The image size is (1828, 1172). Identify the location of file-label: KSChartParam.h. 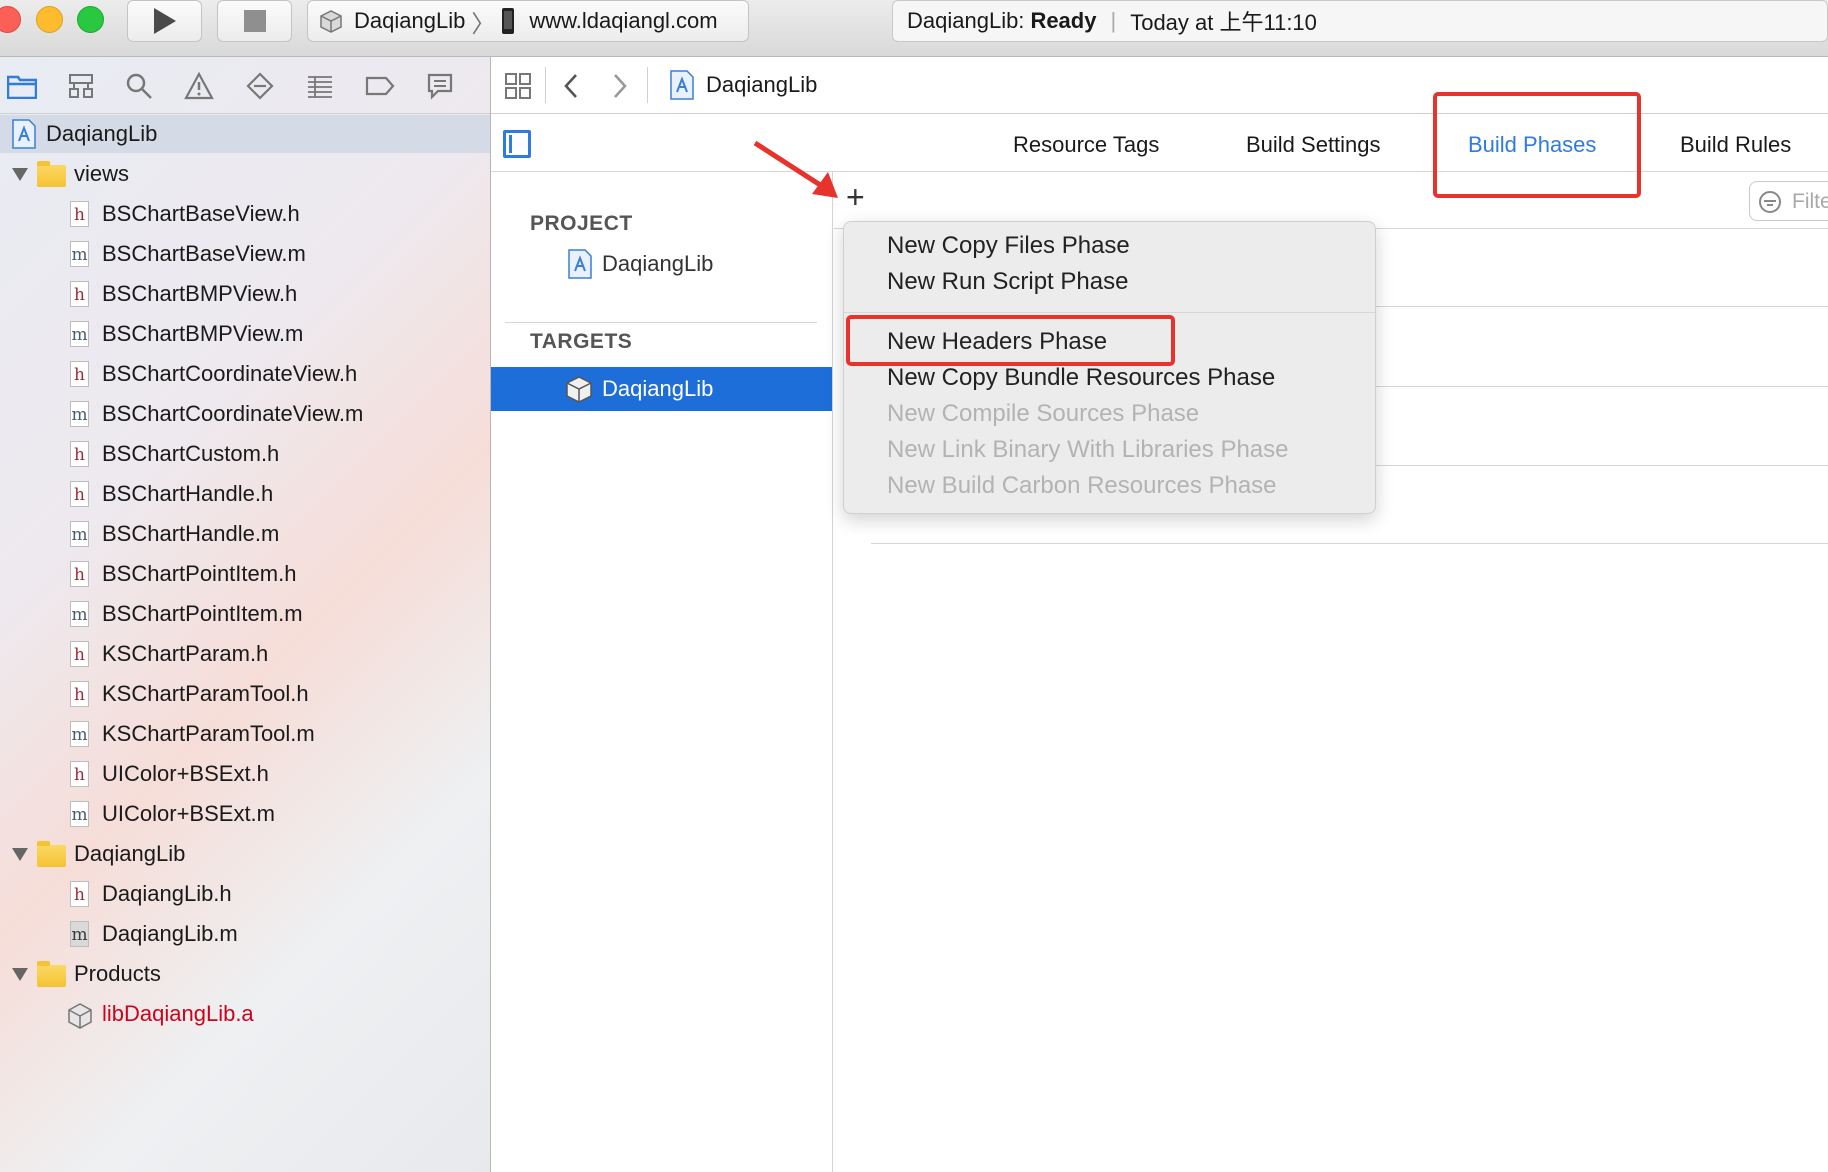
(185, 653).